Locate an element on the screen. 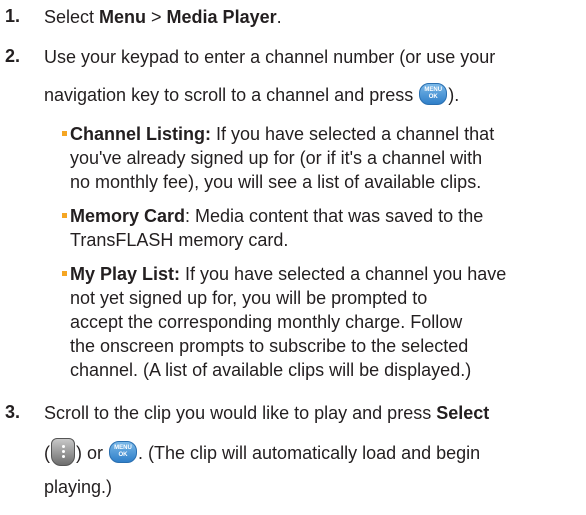 This screenshot has height=515, width=586. step-text: Select Menu > Media Player. is located at coordinates (163, 17).